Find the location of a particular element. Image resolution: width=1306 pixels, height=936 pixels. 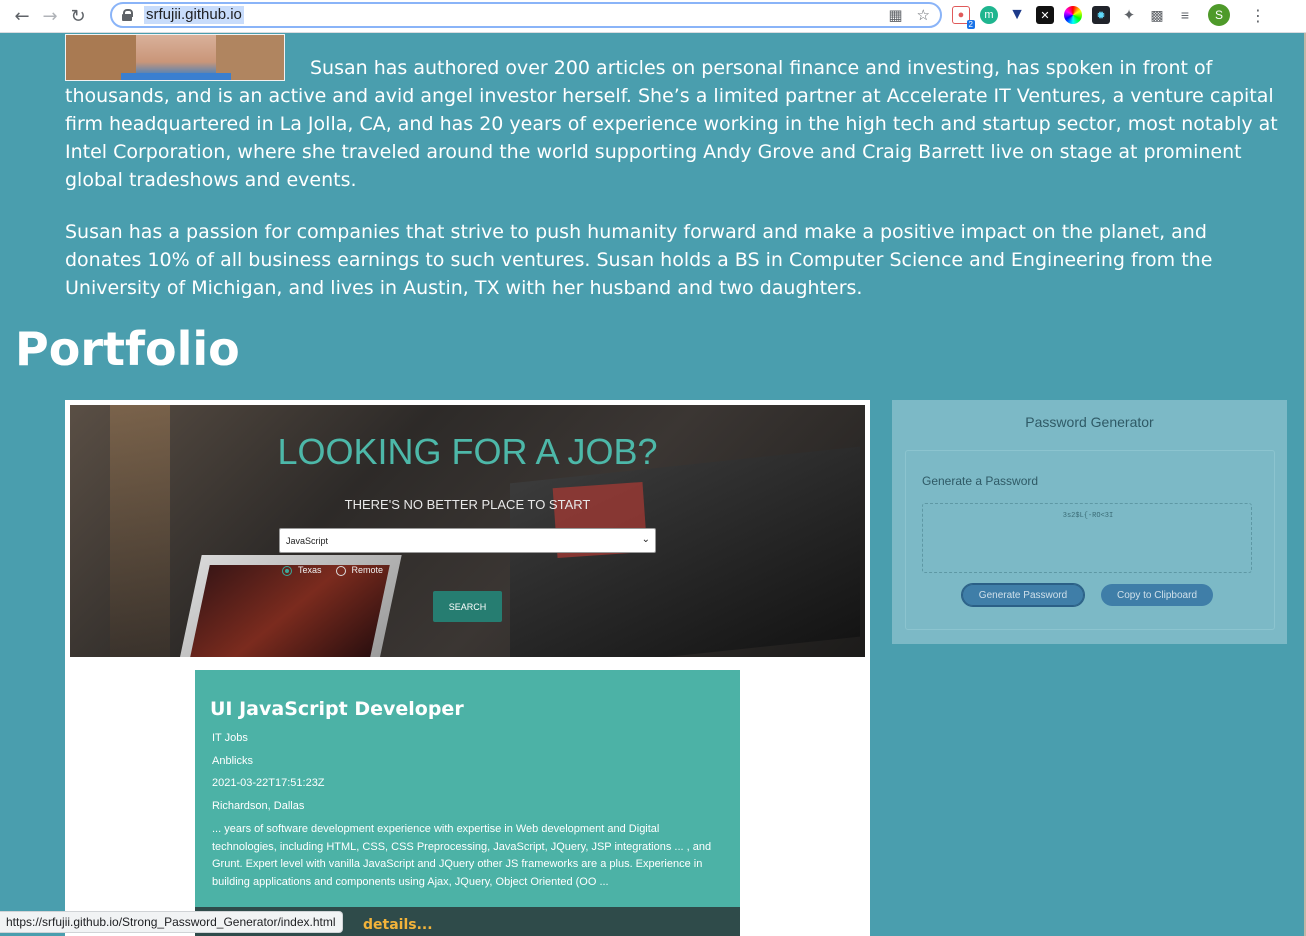

job-category: IT Jobs is located at coordinates (230, 738).